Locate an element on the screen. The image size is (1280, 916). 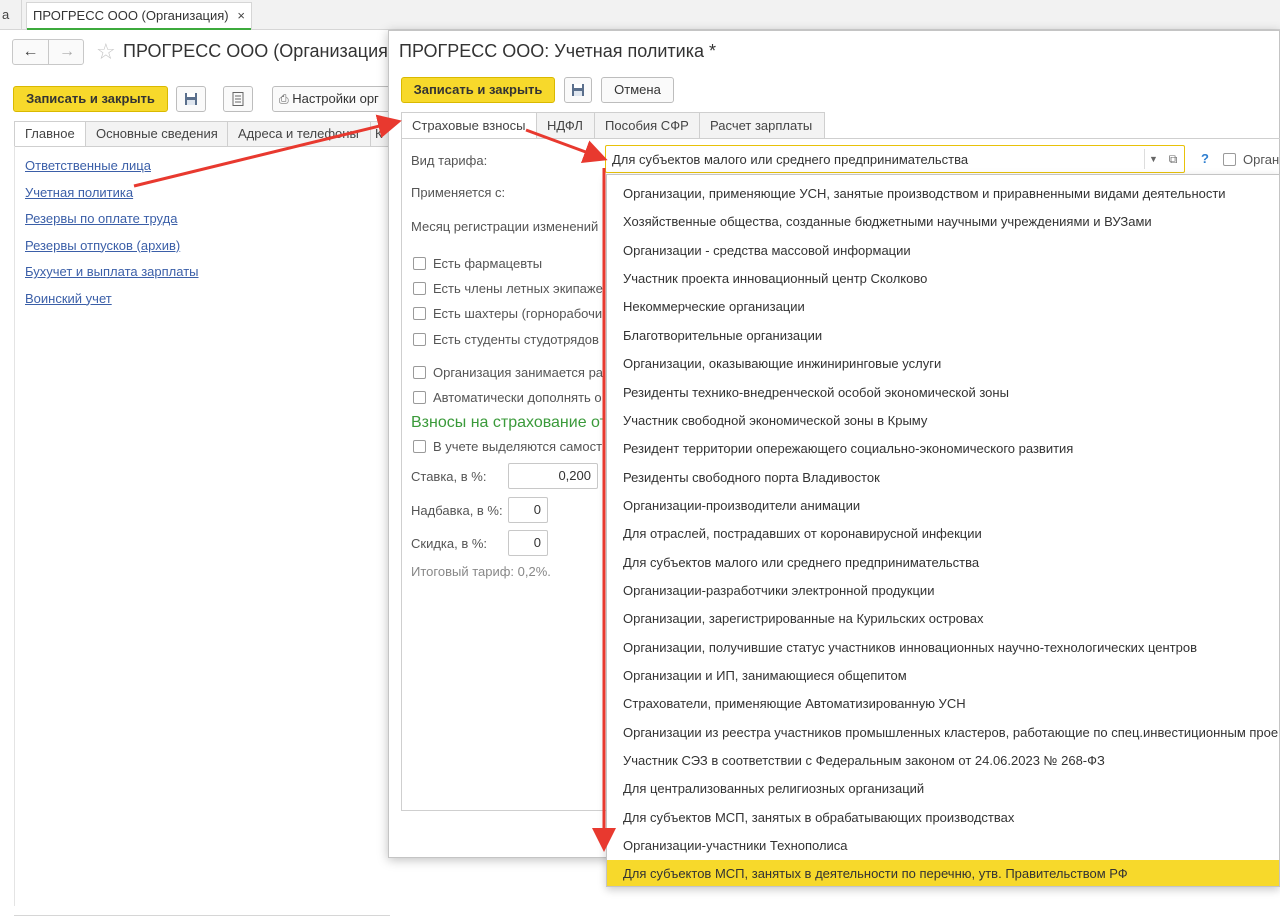
nav-buttons: ← → is located at coordinates (48, 52).